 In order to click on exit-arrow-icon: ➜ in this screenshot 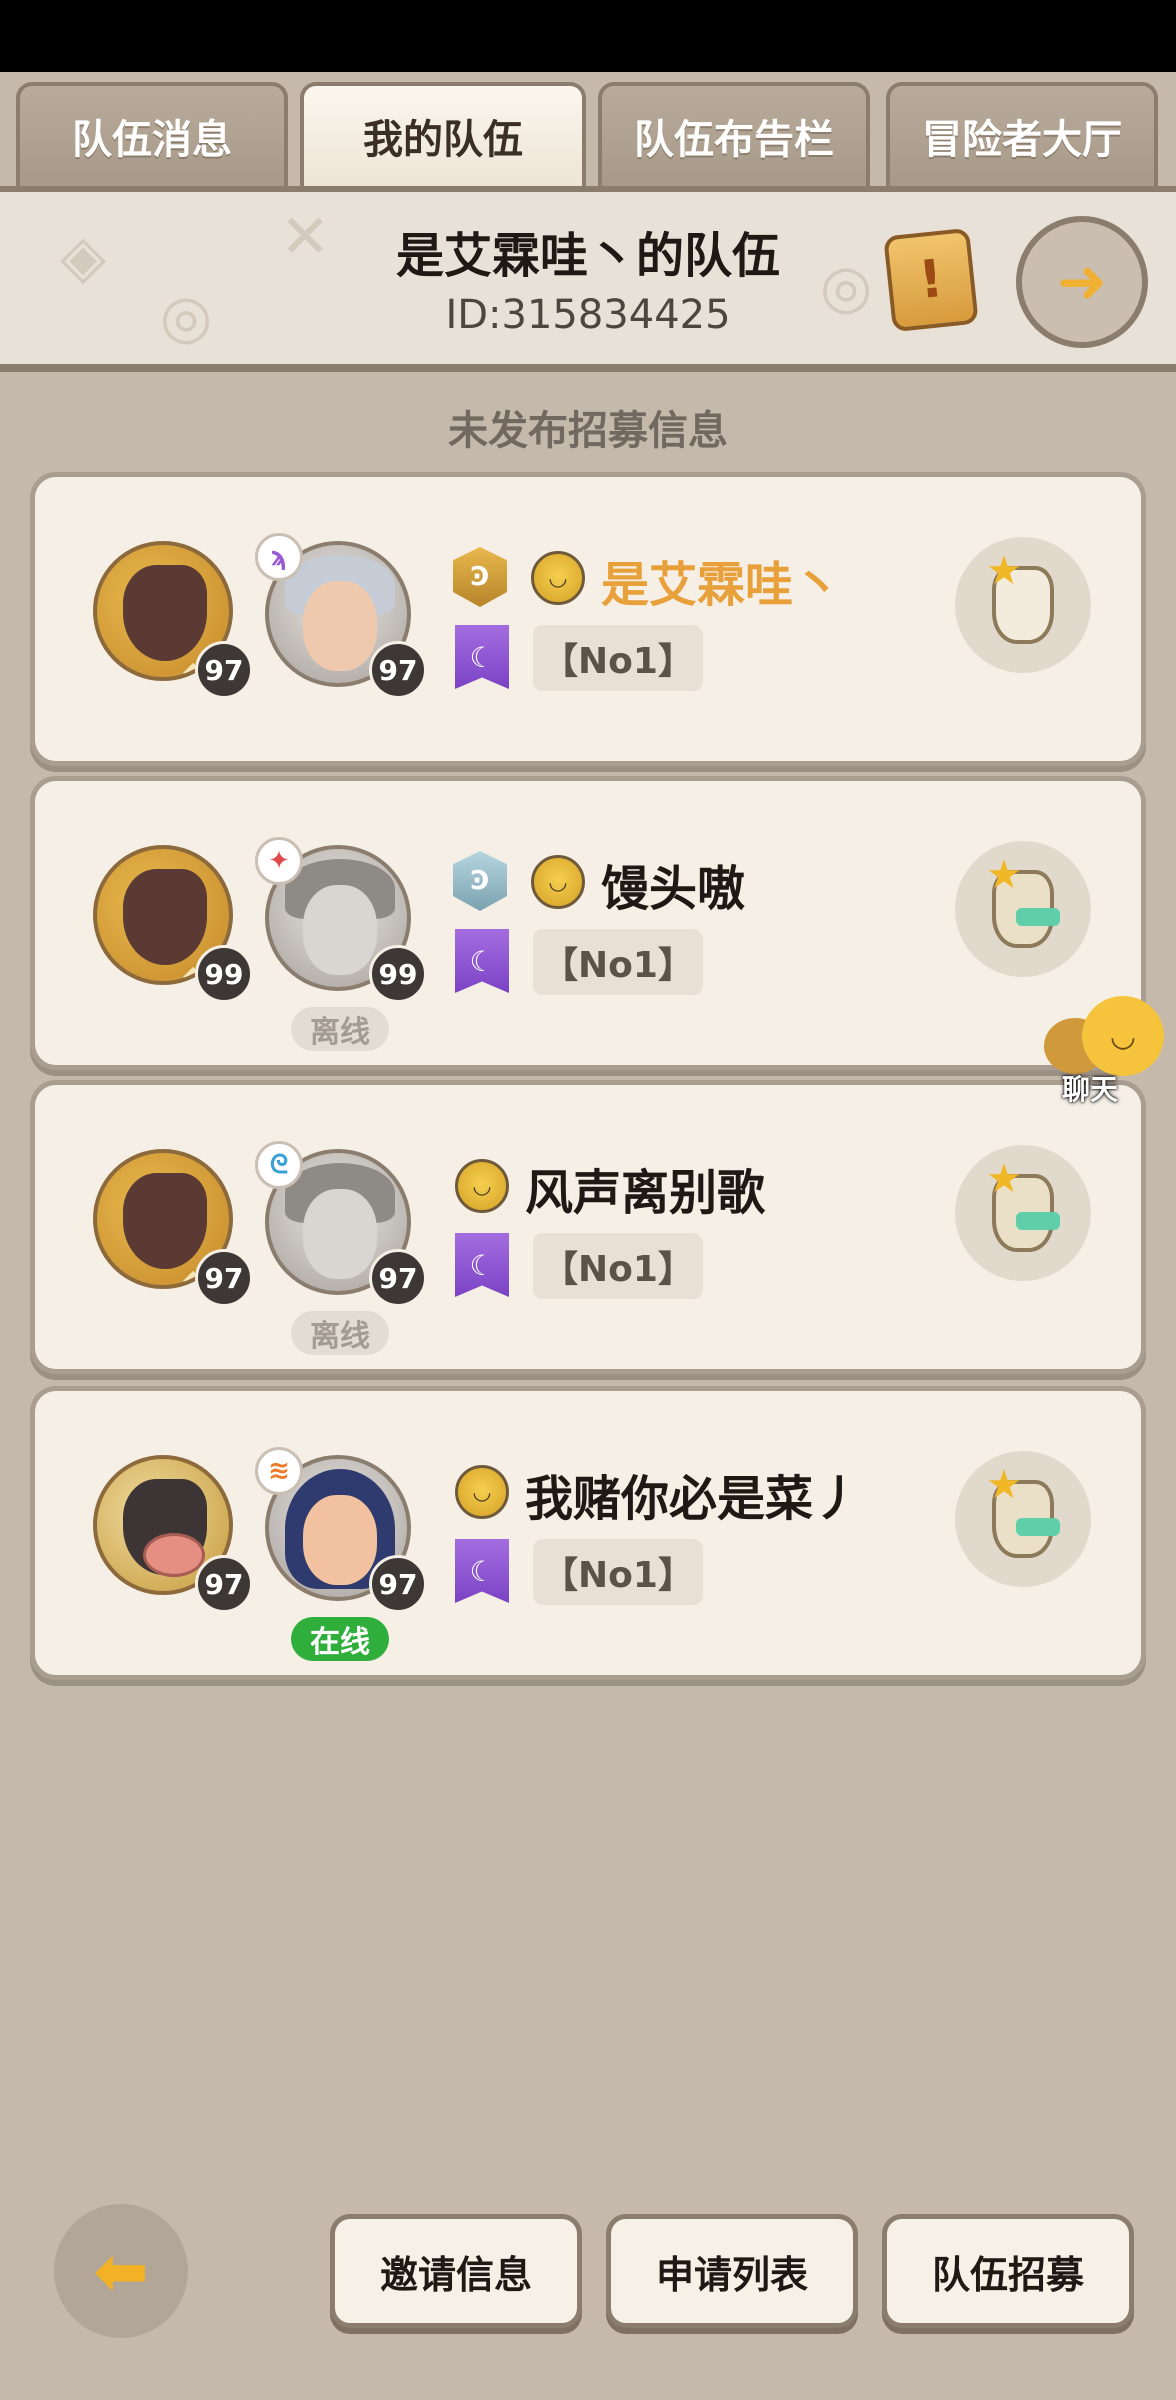, I will do `click(1082, 282)`.